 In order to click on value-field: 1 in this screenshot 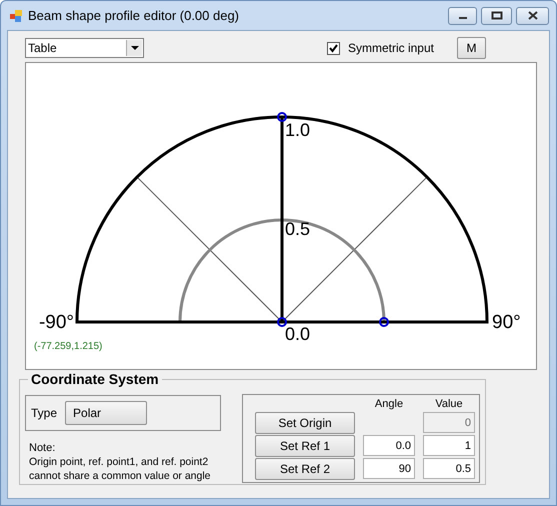, I will do `click(449, 445)`.